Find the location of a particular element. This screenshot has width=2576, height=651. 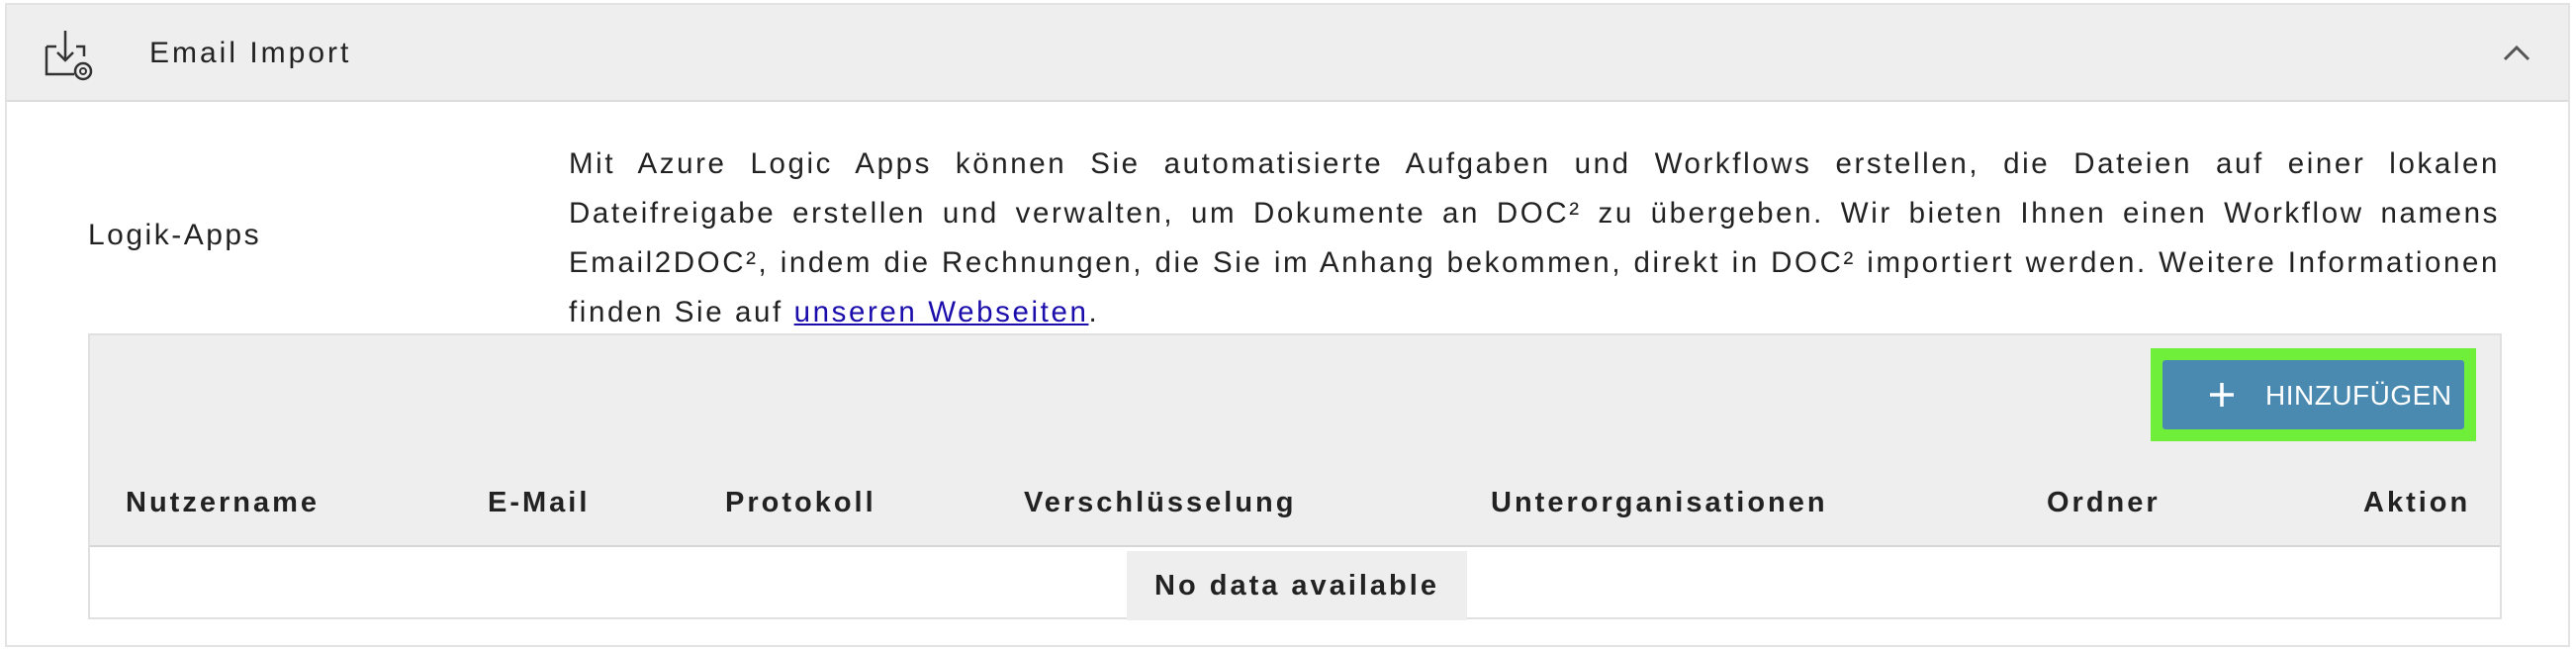

column-header-unterorganisationen: Unterorganisationen is located at coordinates (1660, 503).